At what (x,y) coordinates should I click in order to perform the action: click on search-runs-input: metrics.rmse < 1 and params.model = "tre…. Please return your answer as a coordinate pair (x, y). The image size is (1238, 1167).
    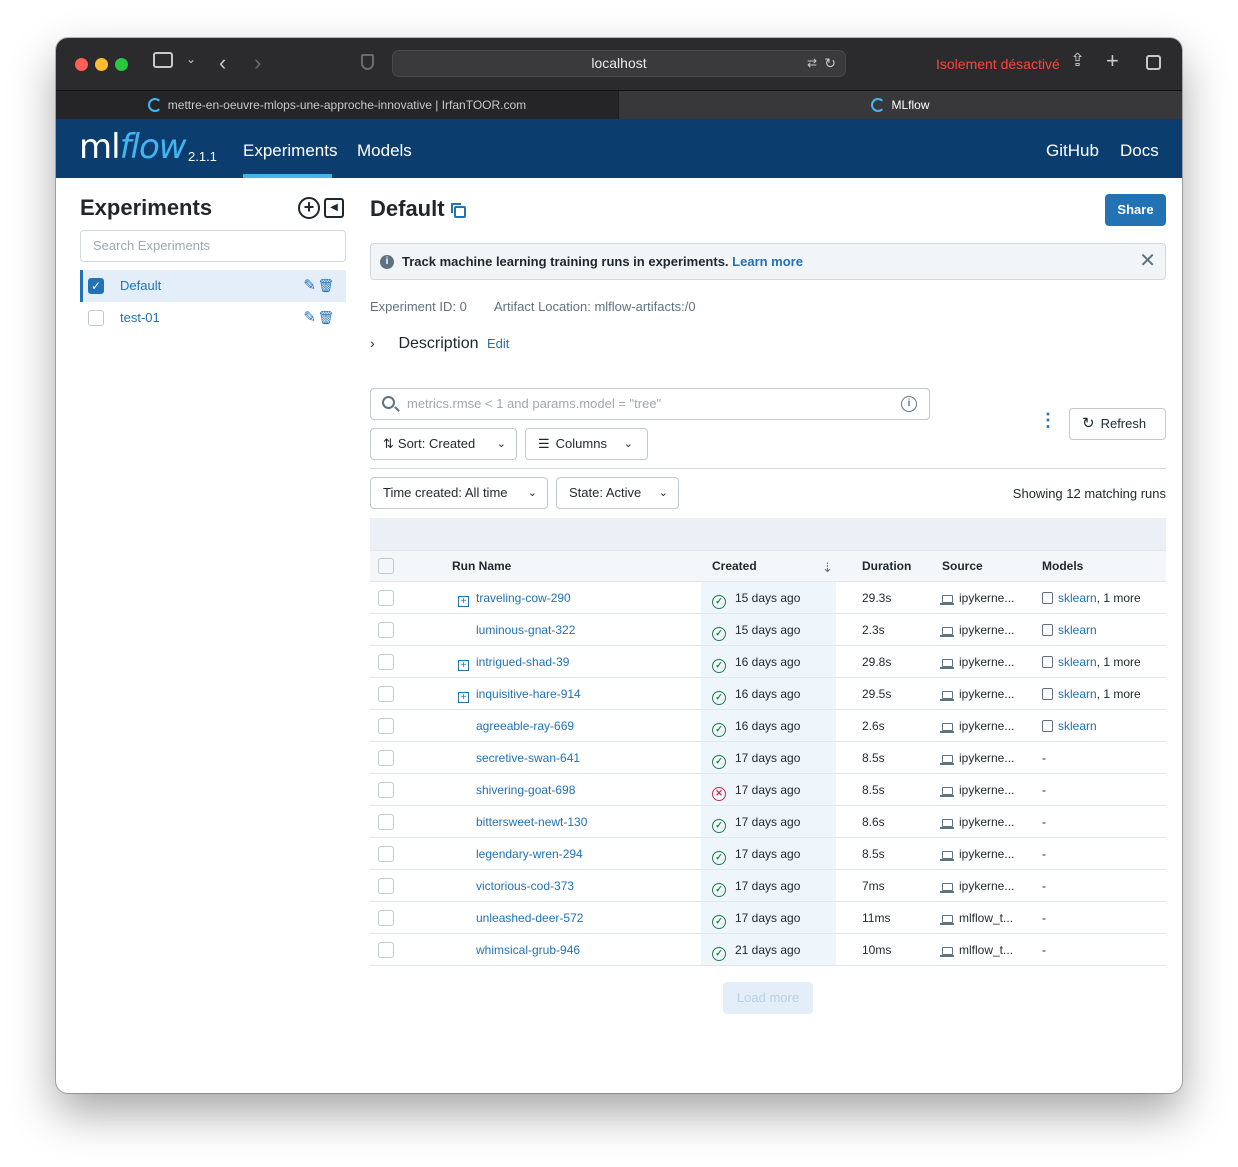
    Looking at the image, I should click on (650, 404).